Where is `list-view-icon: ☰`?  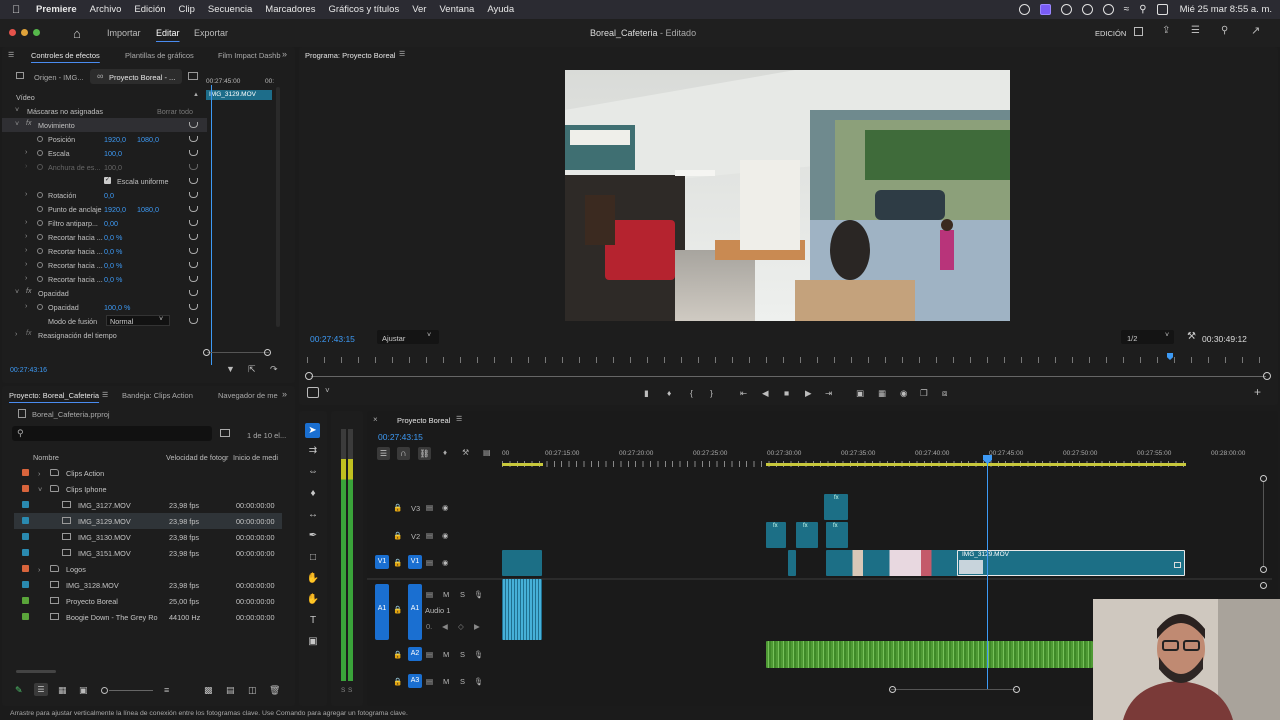
list-view-icon: ☰ is located at coordinates (41, 689).